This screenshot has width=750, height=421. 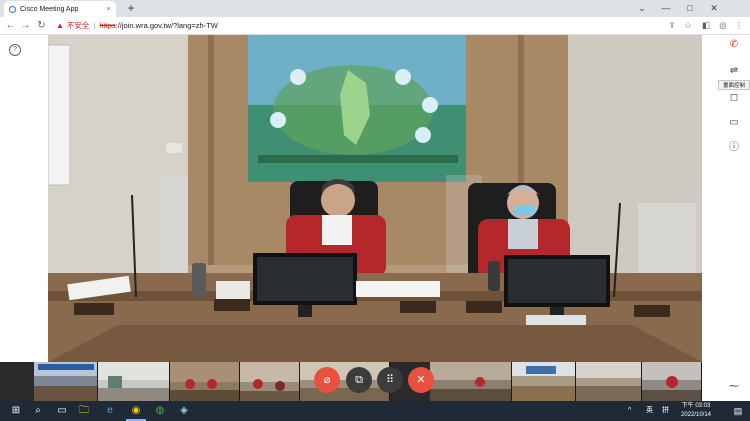 What do you see at coordinates (15, 50) in the screenshot?
I see `help-icon: ?` at bounding box center [15, 50].